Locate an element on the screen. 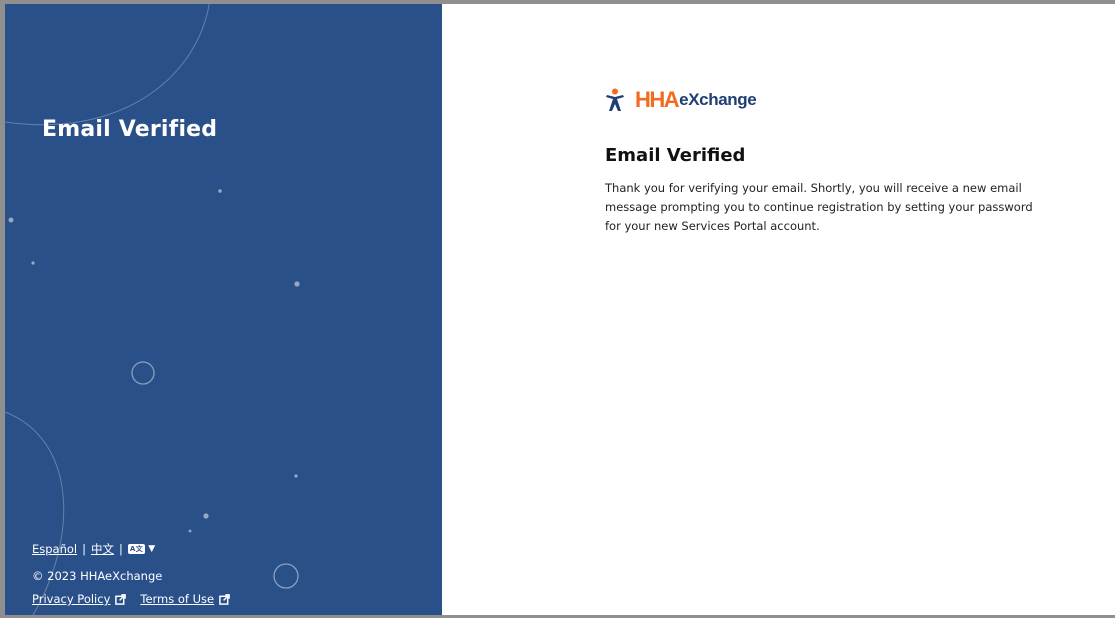  legal-links: Privacy Policy Terms of Use is located at coordinates (131, 599).